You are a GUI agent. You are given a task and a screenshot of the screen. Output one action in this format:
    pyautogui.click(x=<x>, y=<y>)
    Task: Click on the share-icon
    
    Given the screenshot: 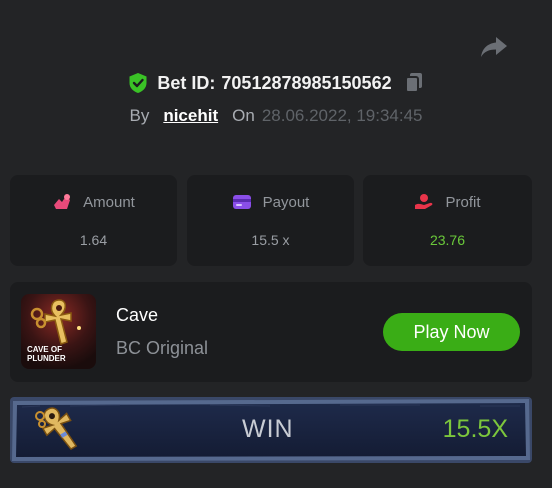 What is the action you would take?
    pyautogui.click(x=494, y=47)
    